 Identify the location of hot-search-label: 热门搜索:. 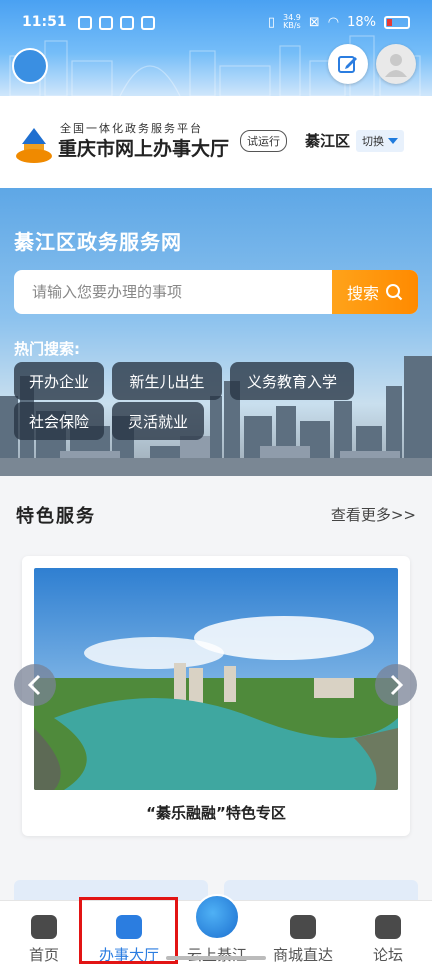
(47, 349).